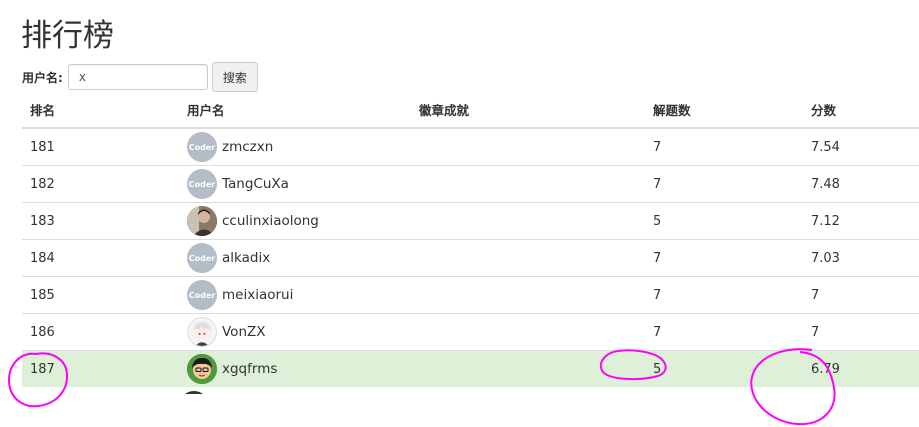  What do you see at coordinates (861, 221) in the screenshot?
I see `score-cell: 7.12` at bounding box center [861, 221].